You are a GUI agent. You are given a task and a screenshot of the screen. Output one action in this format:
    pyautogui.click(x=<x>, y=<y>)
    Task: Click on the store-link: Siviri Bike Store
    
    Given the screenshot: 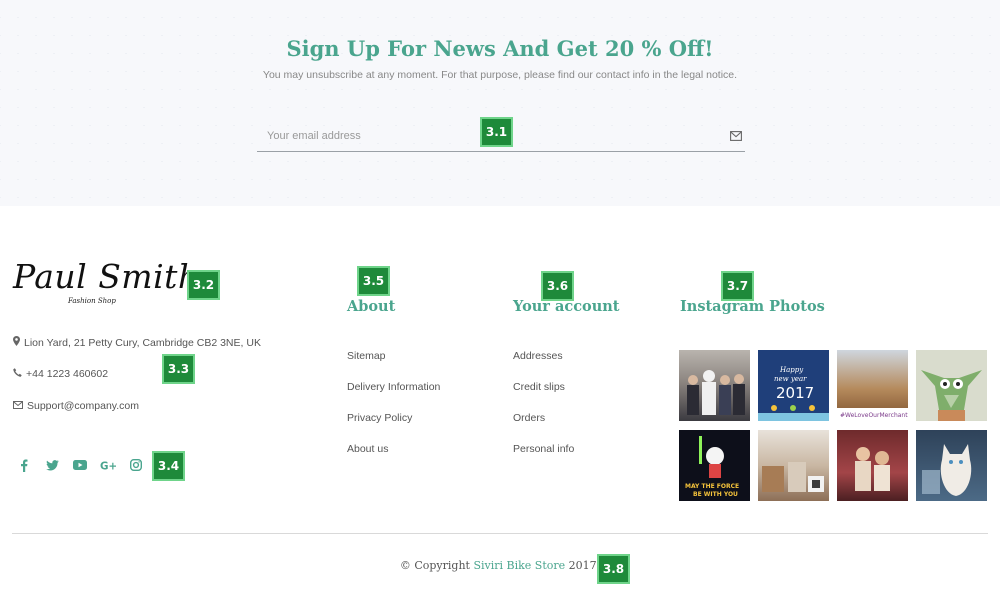 What is the action you would take?
    pyautogui.click(x=519, y=565)
    